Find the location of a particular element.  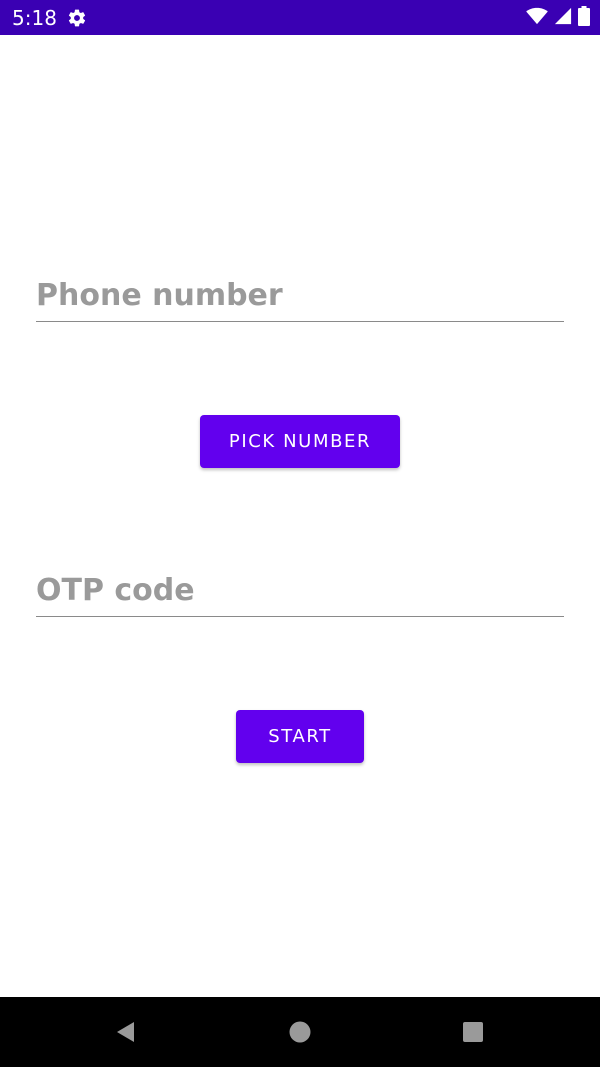

status-icons is located at coordinates (558, 18).